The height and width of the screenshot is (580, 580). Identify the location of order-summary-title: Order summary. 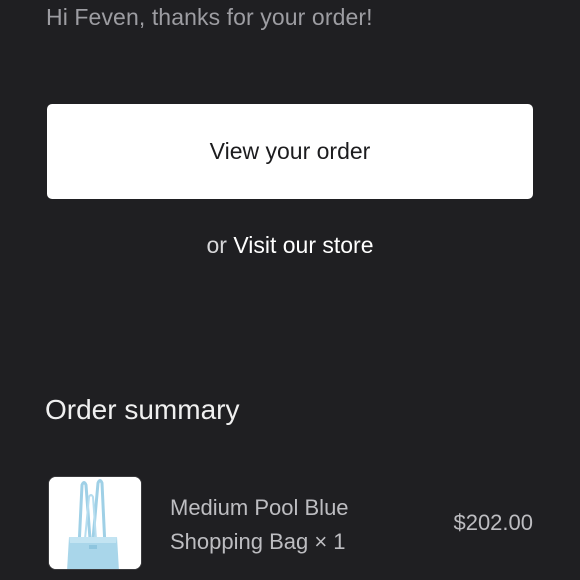
(142, 409).